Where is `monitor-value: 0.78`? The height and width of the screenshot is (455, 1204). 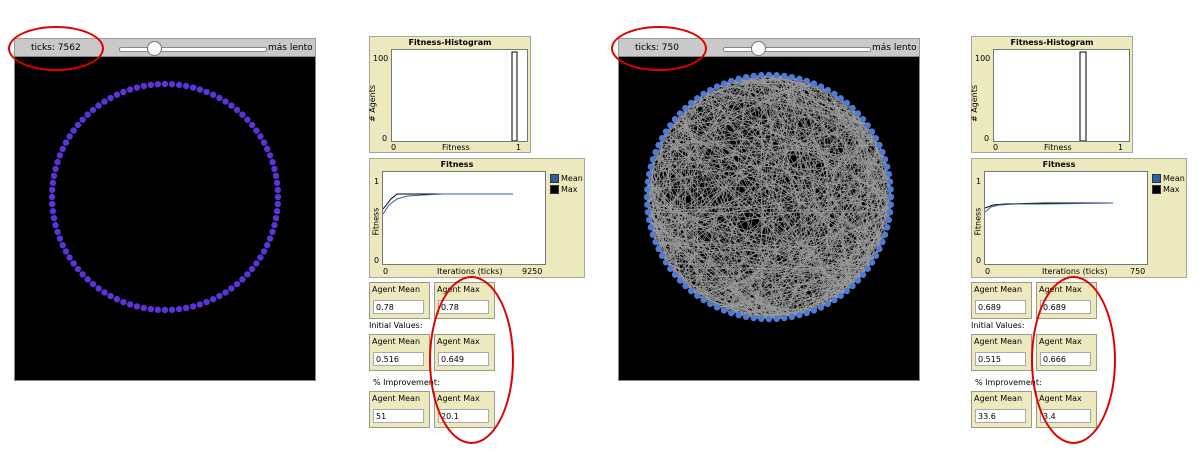 monitor-value: 0.78 is located at coordinates (398, 307).